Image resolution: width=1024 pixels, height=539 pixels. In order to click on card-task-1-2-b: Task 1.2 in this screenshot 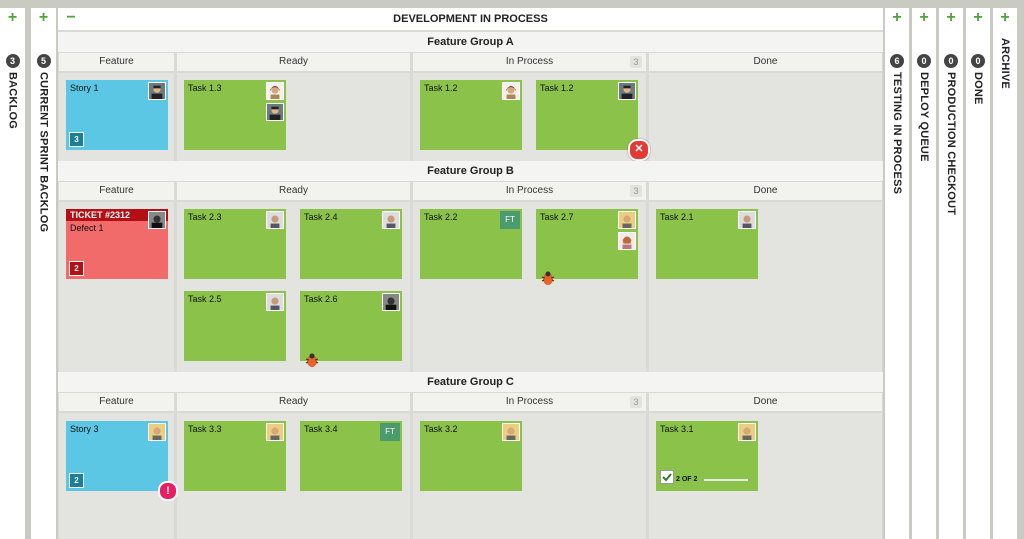, I will do `click(587, 115)`.